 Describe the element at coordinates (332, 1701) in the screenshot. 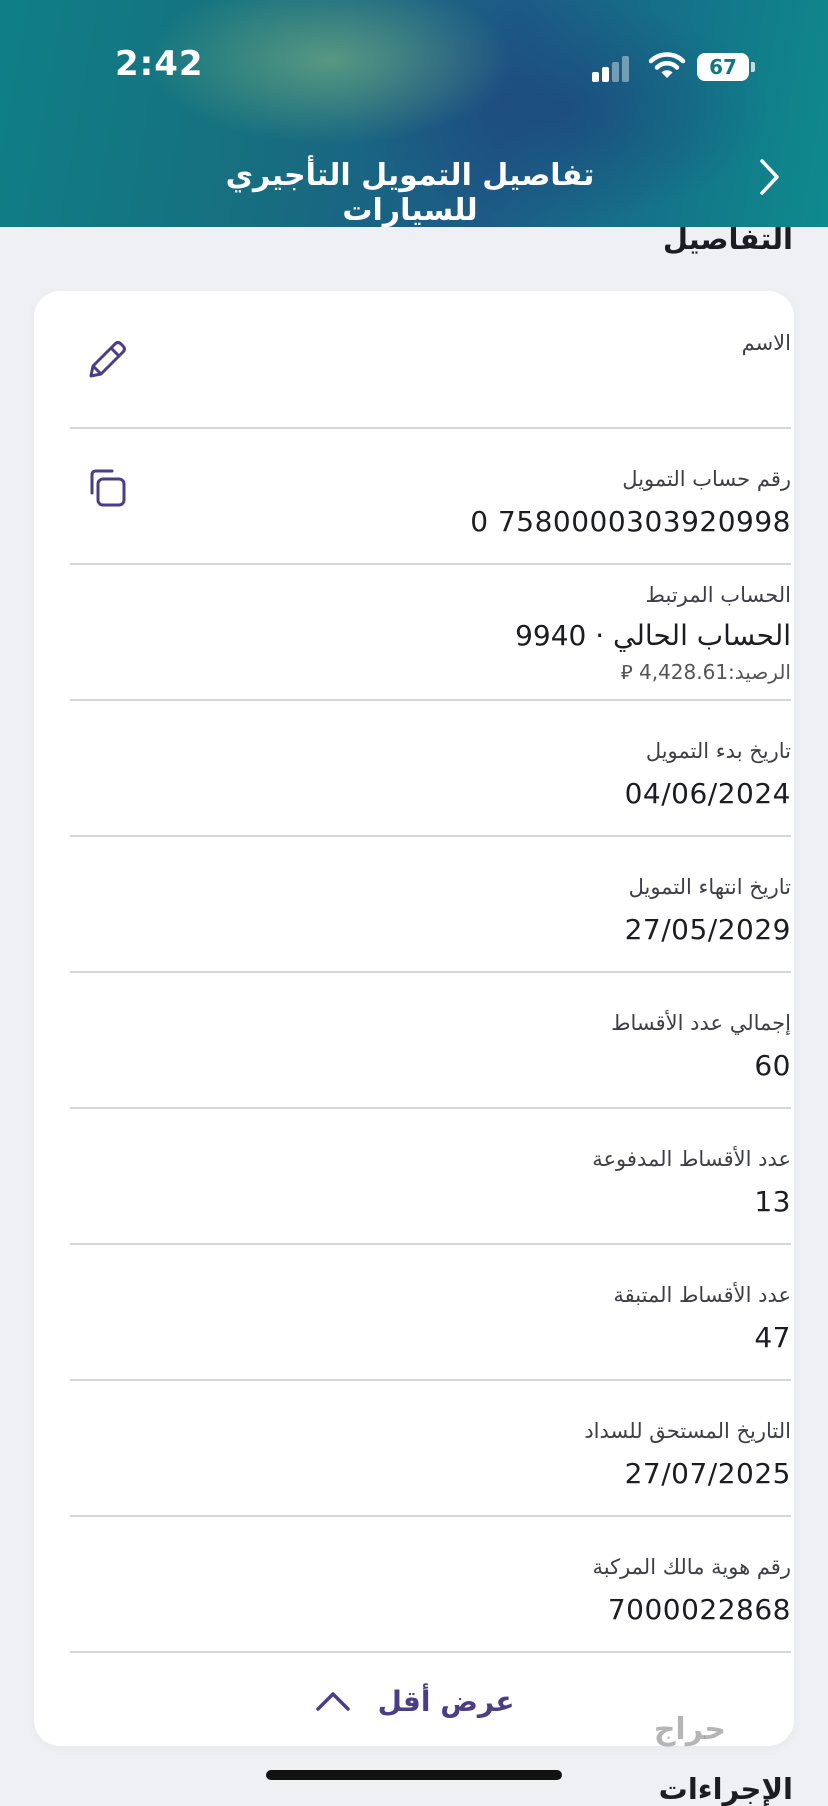

I see `chevron-up-icon` at that location.